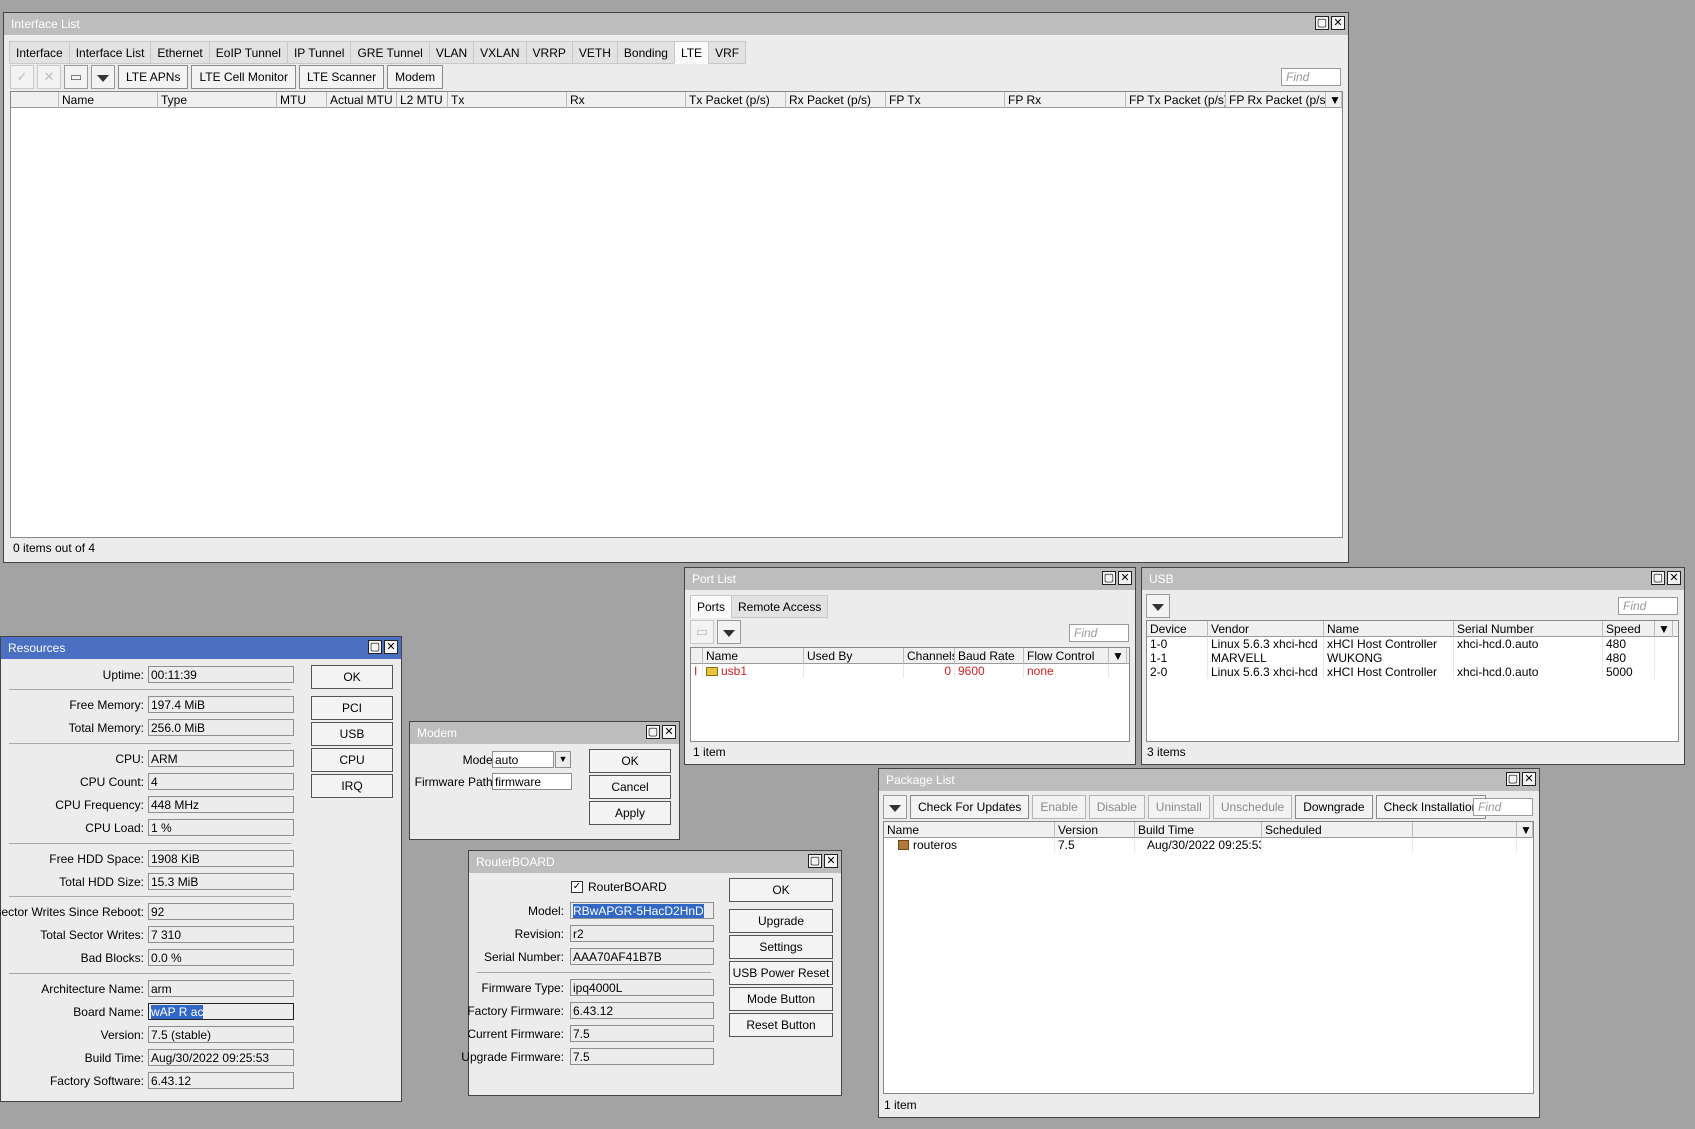 The height and width of the screenshot is (1129, 1695). Describe the element at coordinates (970, 807) in the screenshot. I see `check-for-updates-button: Check For Updates` at that location.